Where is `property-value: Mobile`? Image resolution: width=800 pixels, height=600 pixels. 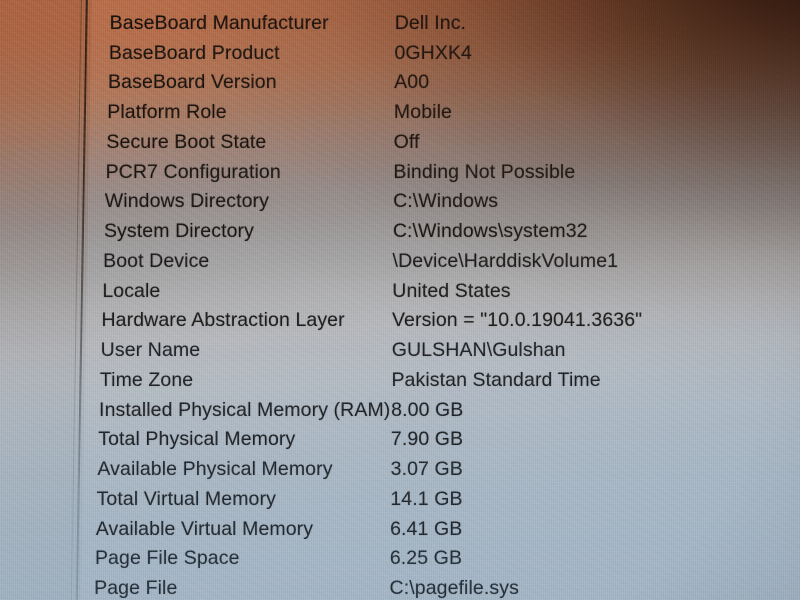
property-value: Mobile is located at coordinates (422, 112).